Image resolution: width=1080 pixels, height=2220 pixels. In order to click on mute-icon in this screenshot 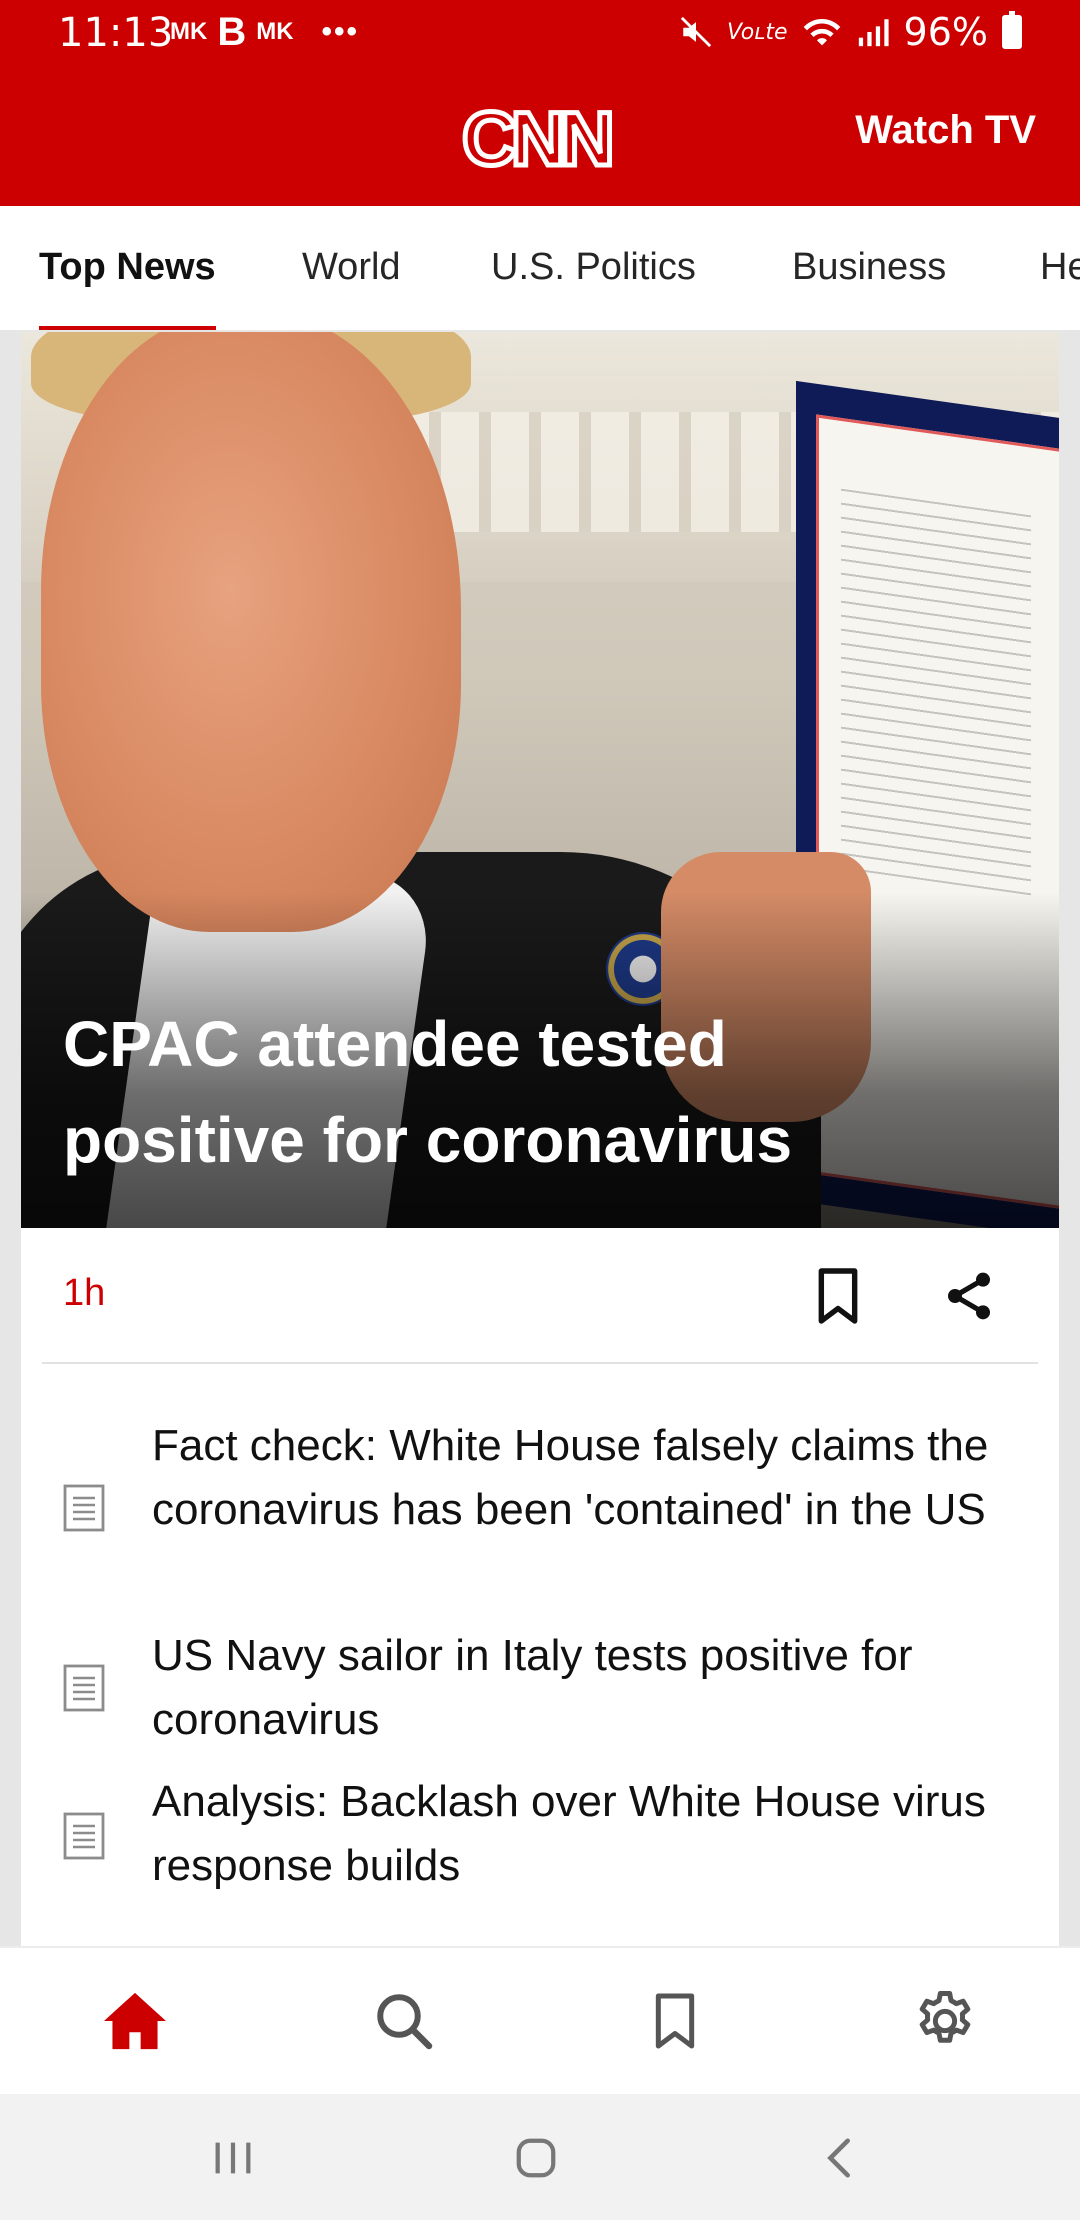, I will do `click(696, 32)`.